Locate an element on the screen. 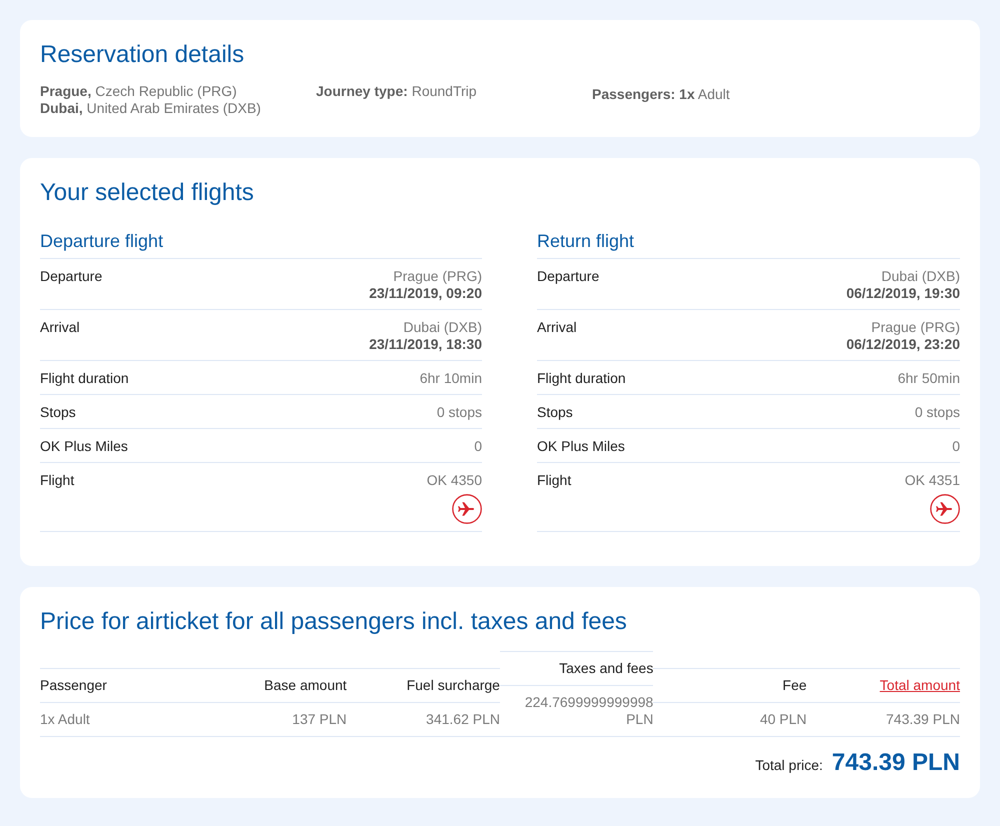 Image resolution: width=1000 pixels, height=826 pixels. table-cell: 743.39 PLN is located at coordinates (883, 720).